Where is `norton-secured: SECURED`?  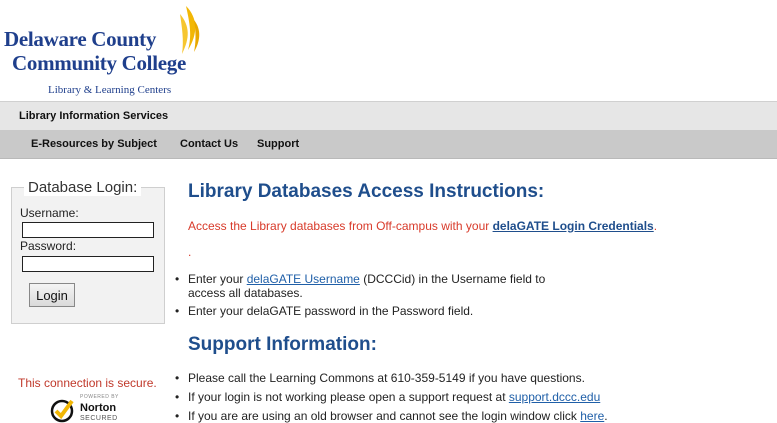 norton-secured: SECURED is located at coordinates (99, 418).